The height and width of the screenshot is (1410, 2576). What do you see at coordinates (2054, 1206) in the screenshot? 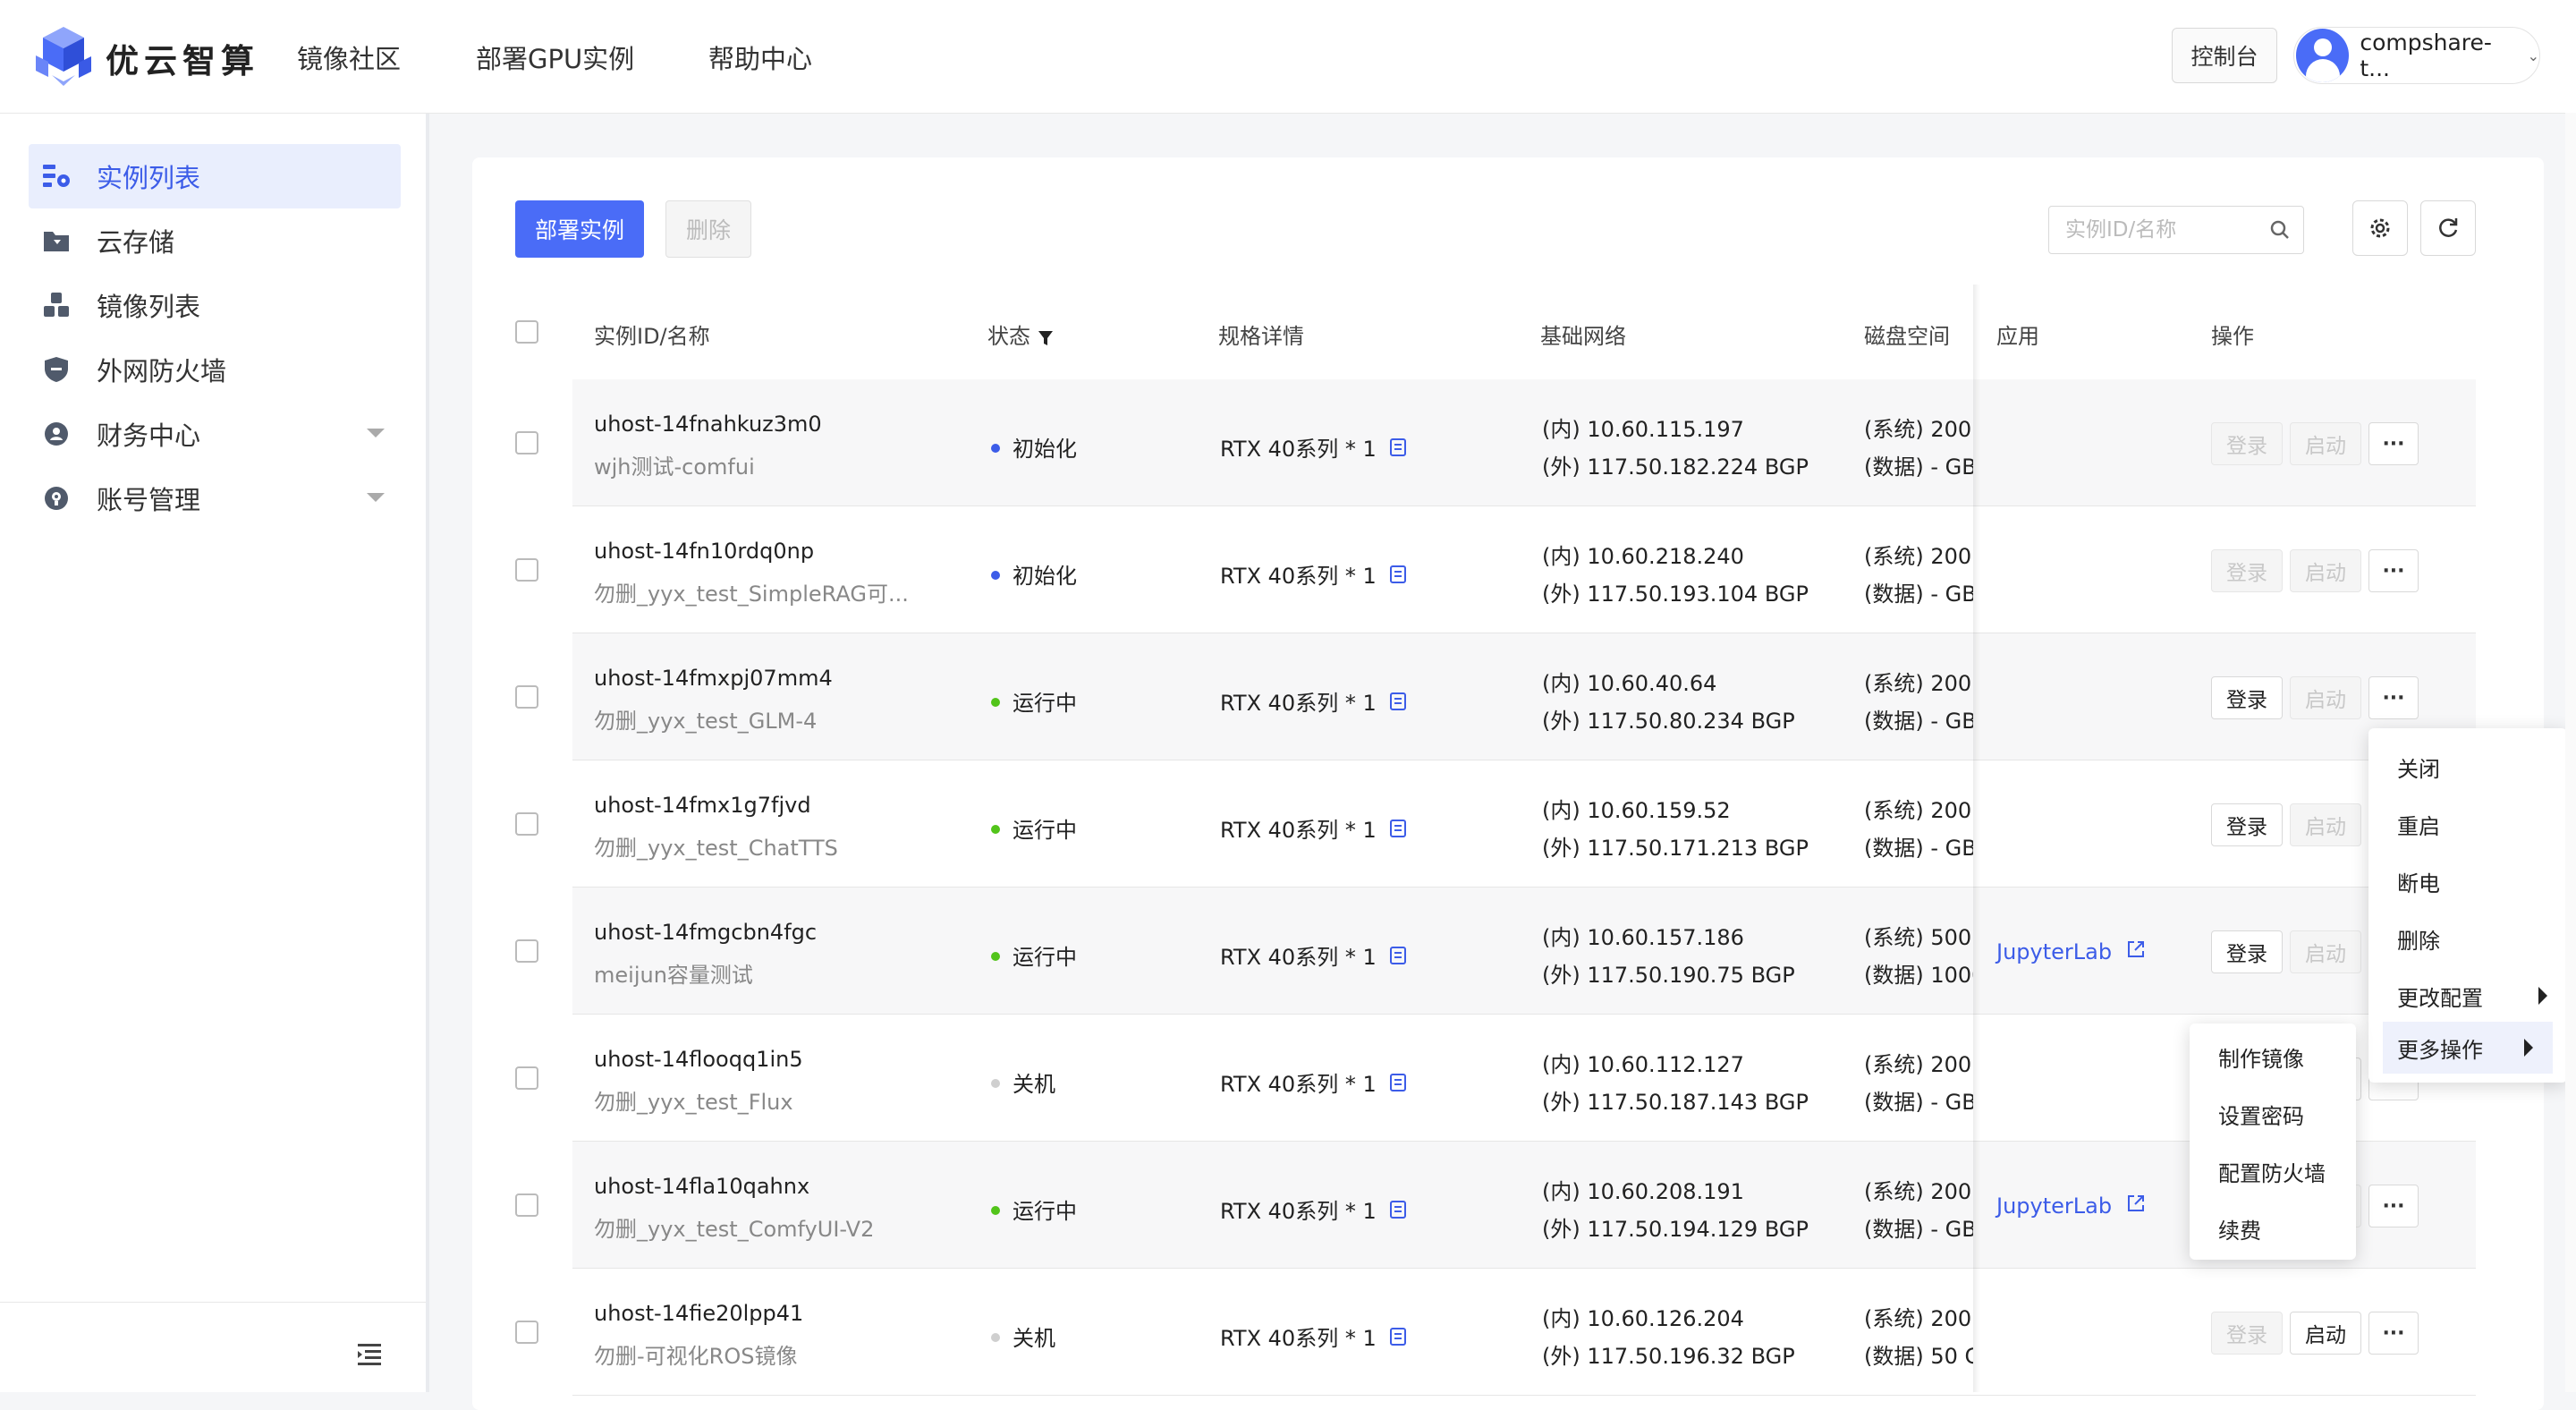
I see `app-link-text: JupyterLab` at bounding box center [2054, 1206].